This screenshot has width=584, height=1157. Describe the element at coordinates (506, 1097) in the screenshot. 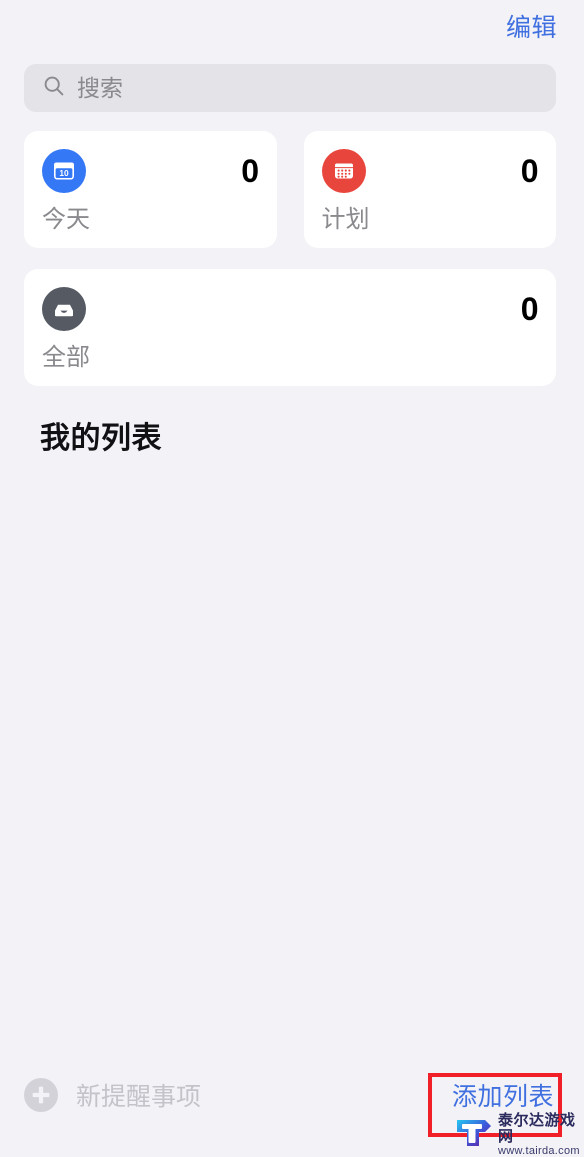

I see `add-list-button: 添加列表` at that location.